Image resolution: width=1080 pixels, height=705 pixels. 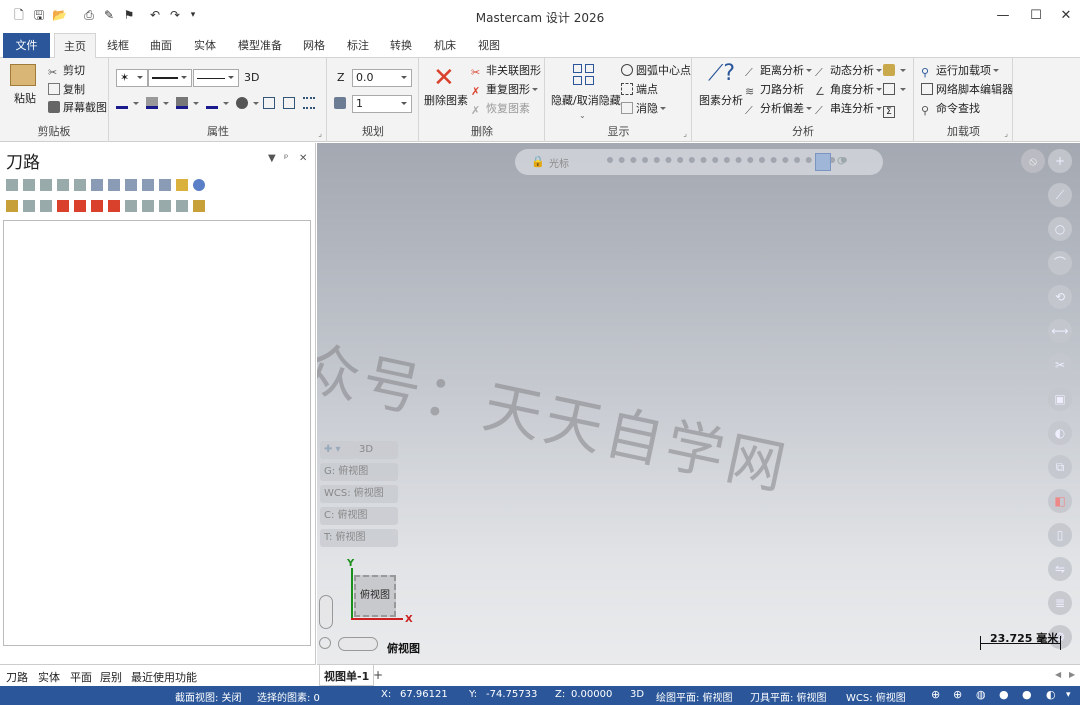 I want to click on attribute-manager-button, so click(x=310, y=104).